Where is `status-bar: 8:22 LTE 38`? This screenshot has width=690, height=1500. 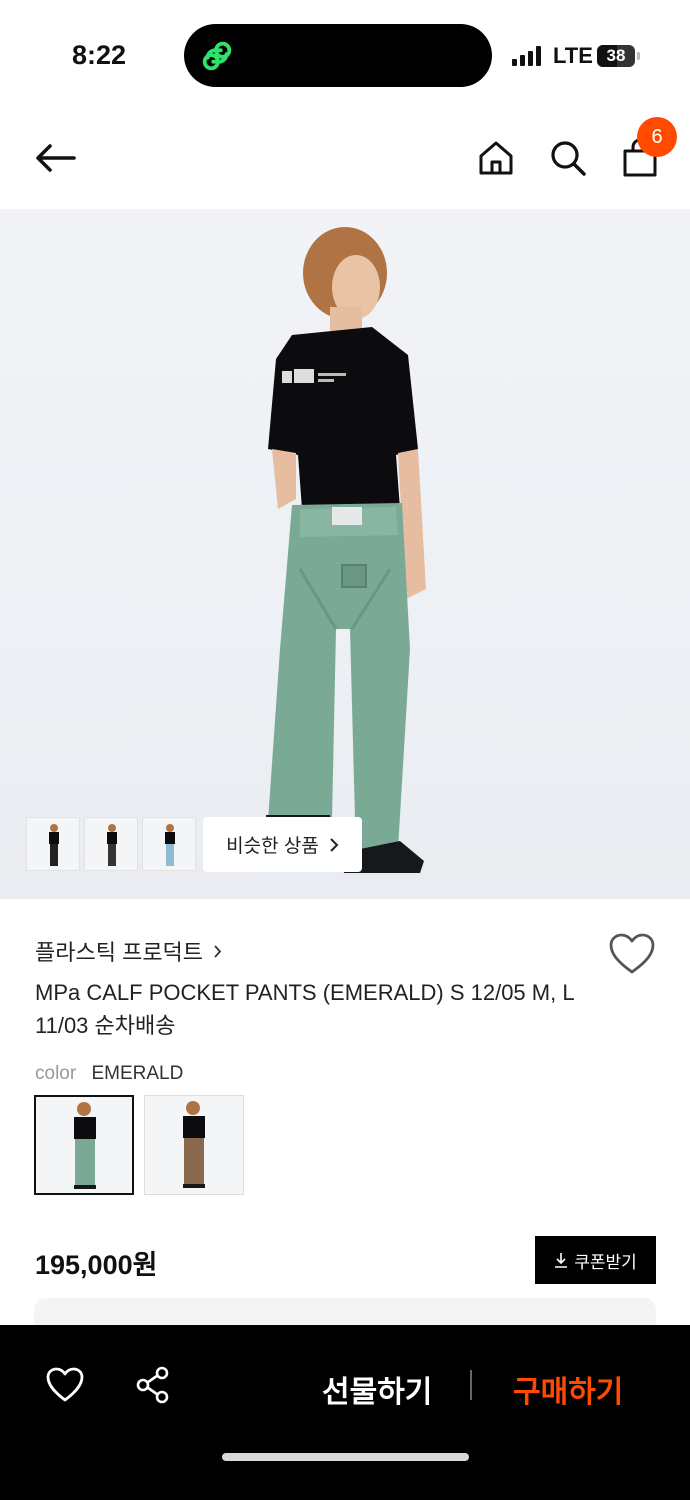
status-bar: 8:22 LTE 38 is located at coordinates (345, 55).